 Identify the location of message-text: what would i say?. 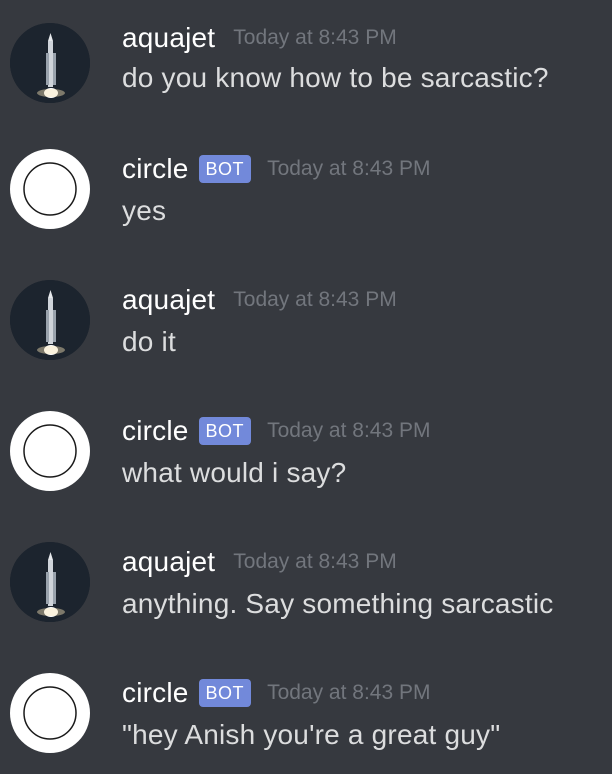
(234, 472).